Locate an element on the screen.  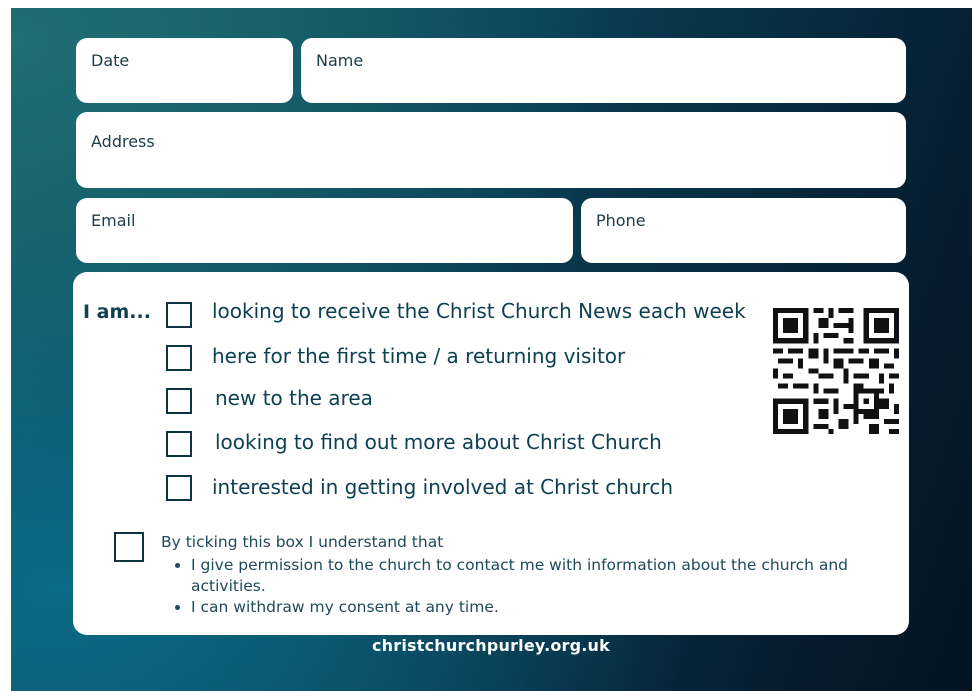
email-label: Email is located at coordinates (113, 220).